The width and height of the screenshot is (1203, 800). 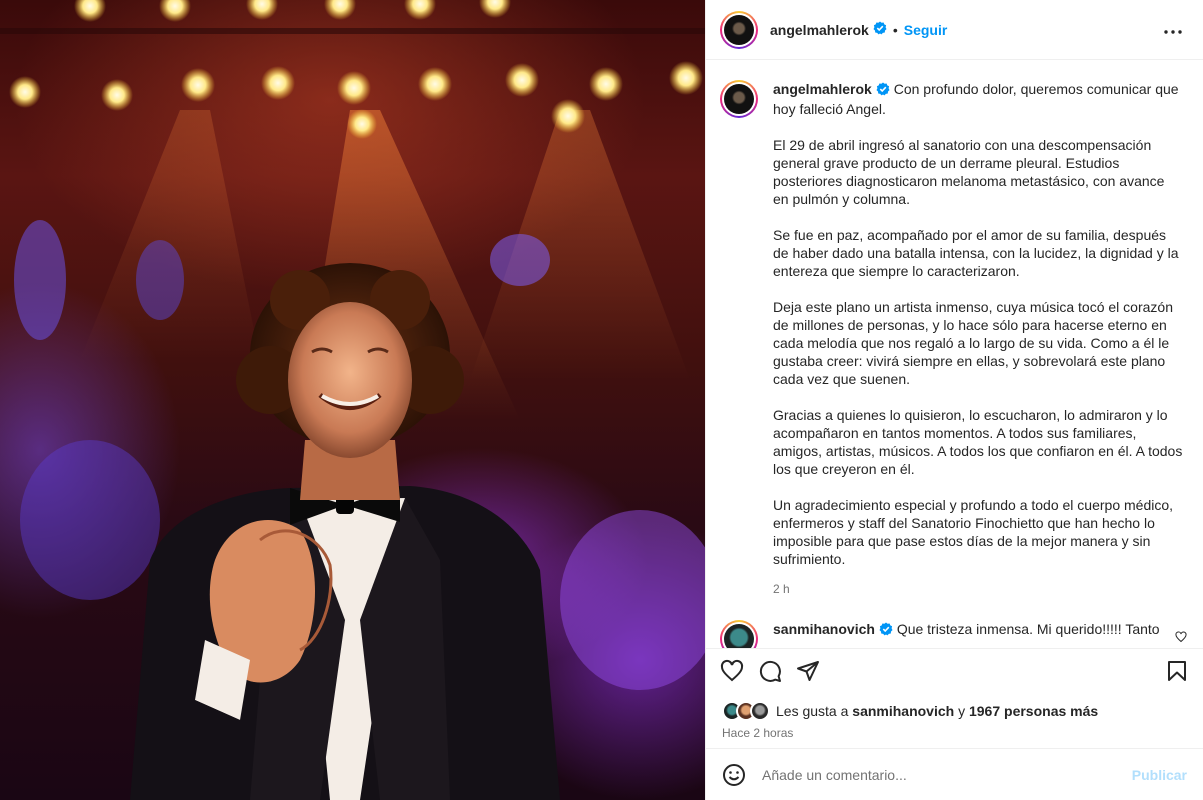 What do you see at coordinates (292, 11) in the screenshot?
I see `stage-lights-top` at bounding box center [292, 11].